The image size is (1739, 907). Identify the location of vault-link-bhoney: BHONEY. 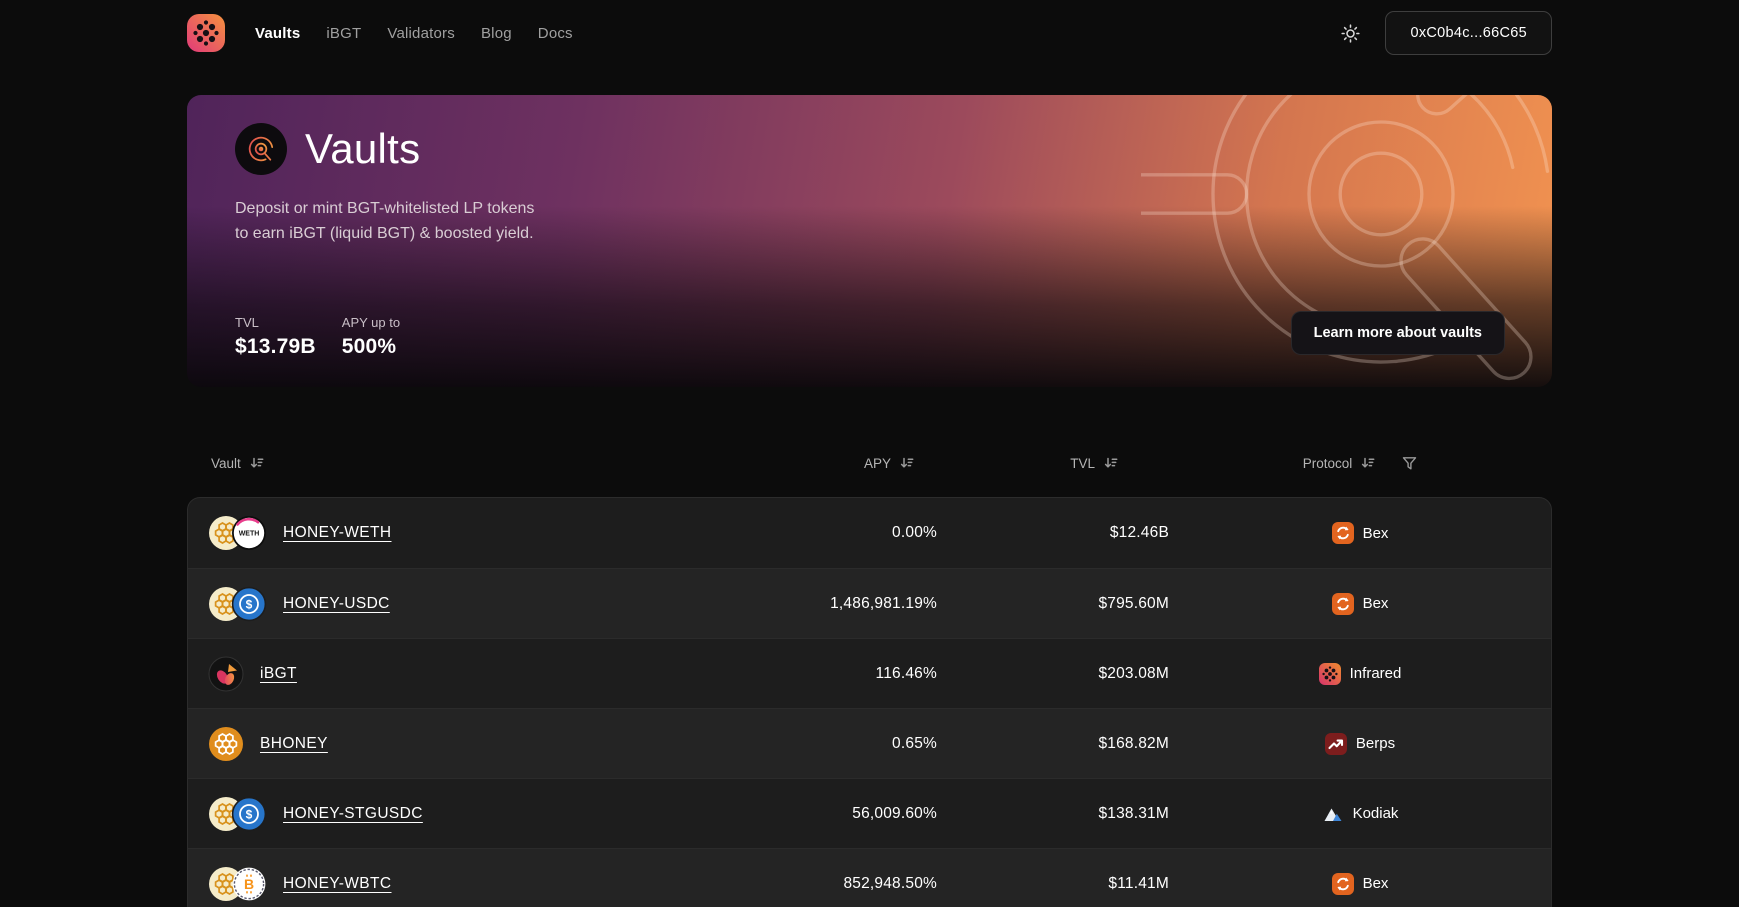
(294, 744).